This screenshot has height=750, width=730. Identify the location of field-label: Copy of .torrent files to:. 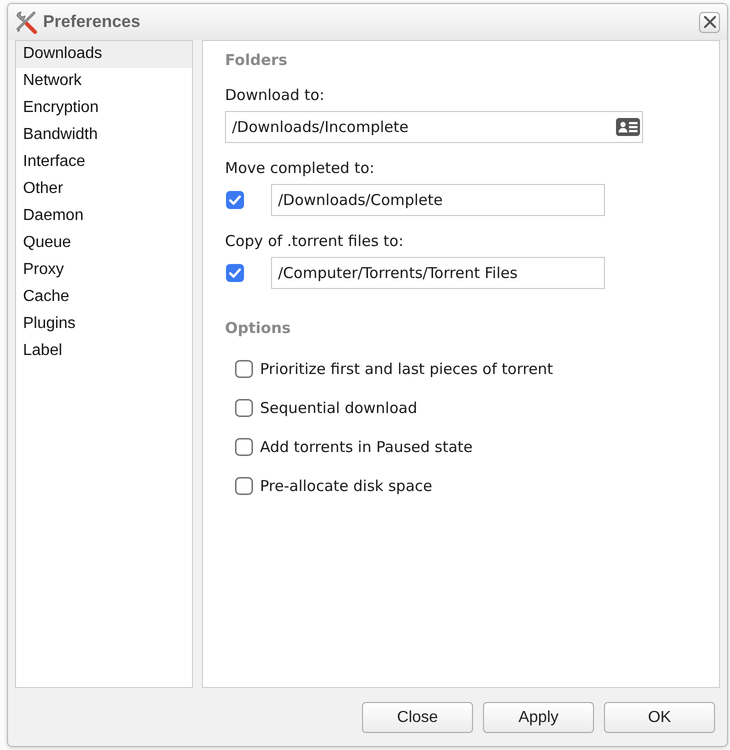
(315, 241).